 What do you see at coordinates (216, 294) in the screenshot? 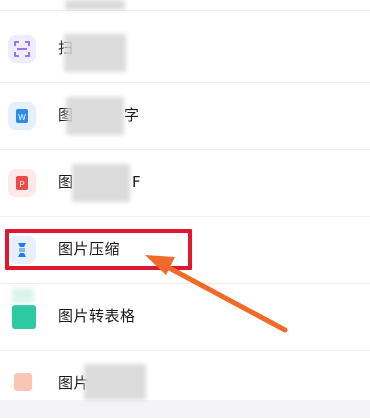
I see `annotation-arrow` at bounding box center [216, 294].